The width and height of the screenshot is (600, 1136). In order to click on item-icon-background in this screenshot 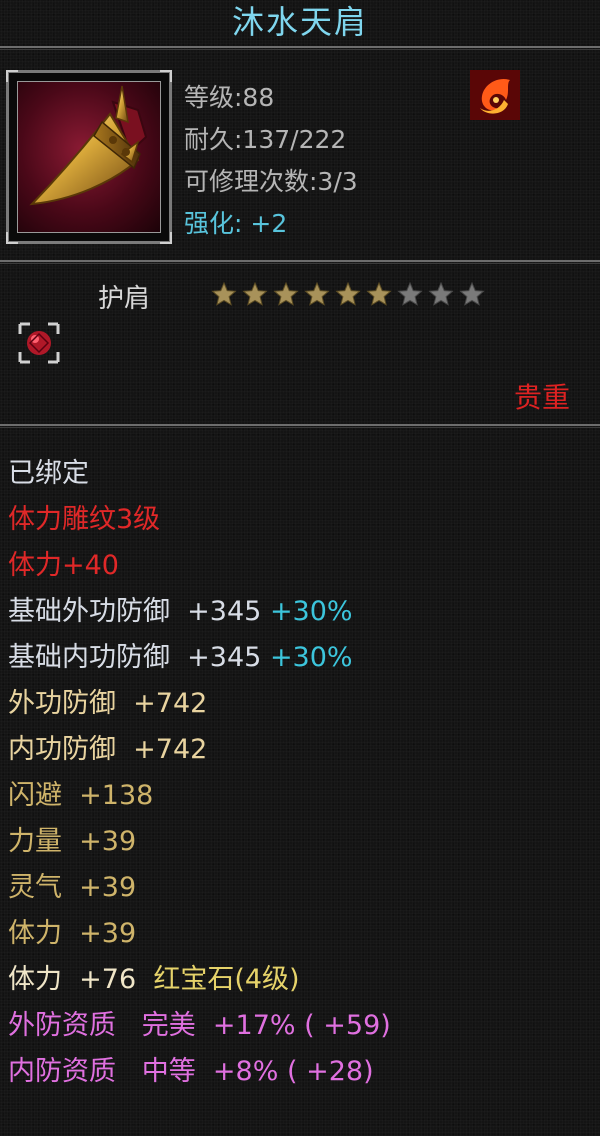, I will do `click(89, 157)`.